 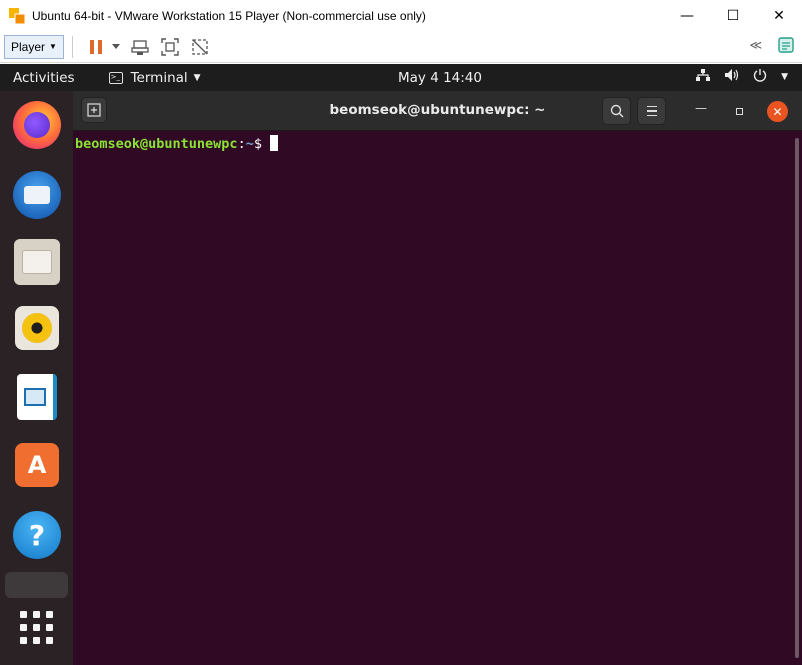 What do you see at coordinates (17, 16) in the screenshot?
I see `vmware-app-icon` at bounding box center [17, 16].